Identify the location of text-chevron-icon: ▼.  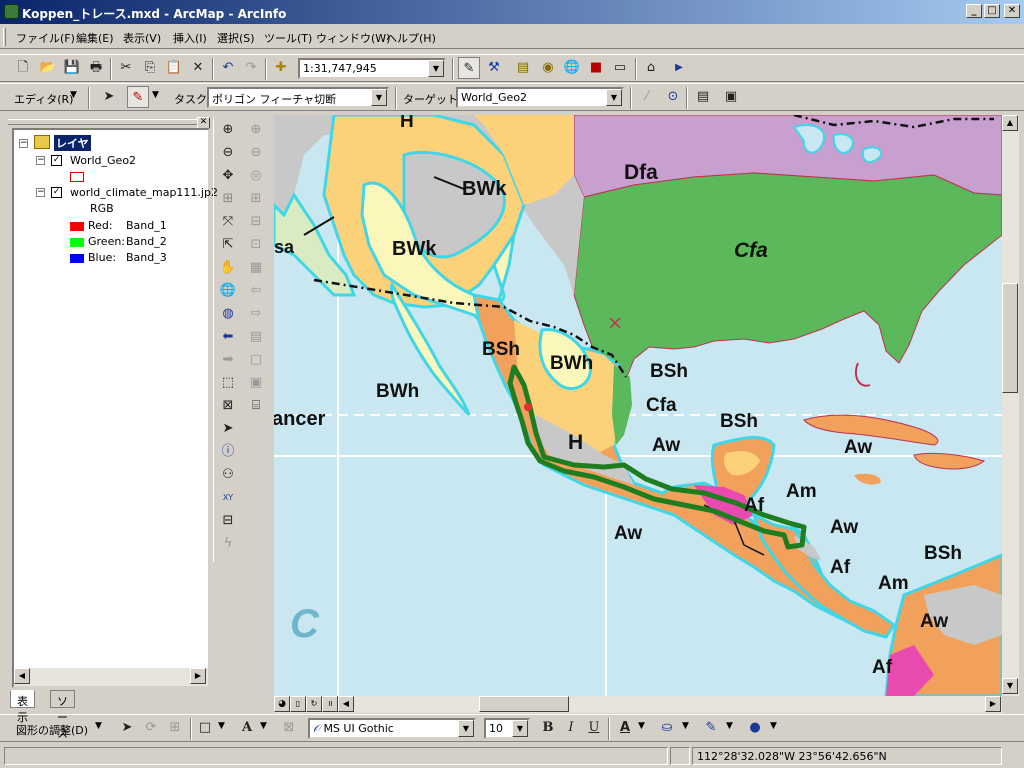
(263, 726).